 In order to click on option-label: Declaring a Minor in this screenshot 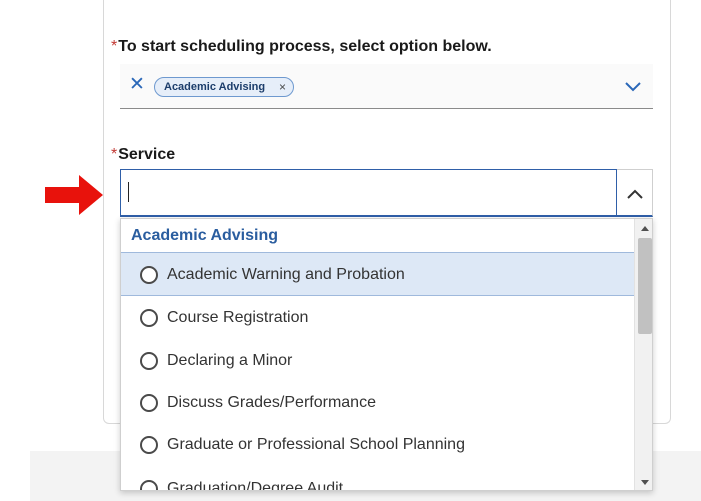, I will do `click(230, 360)`.